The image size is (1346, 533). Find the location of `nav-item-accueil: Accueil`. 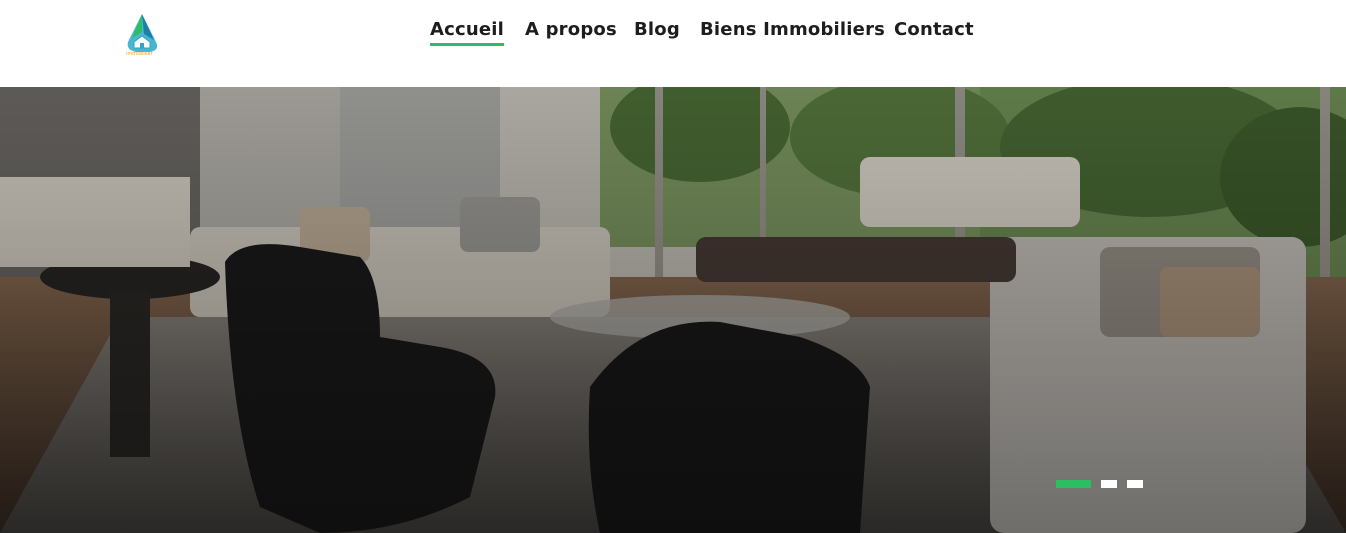

nav-item-accueil: Accueil is located at coordinates (467, 32).